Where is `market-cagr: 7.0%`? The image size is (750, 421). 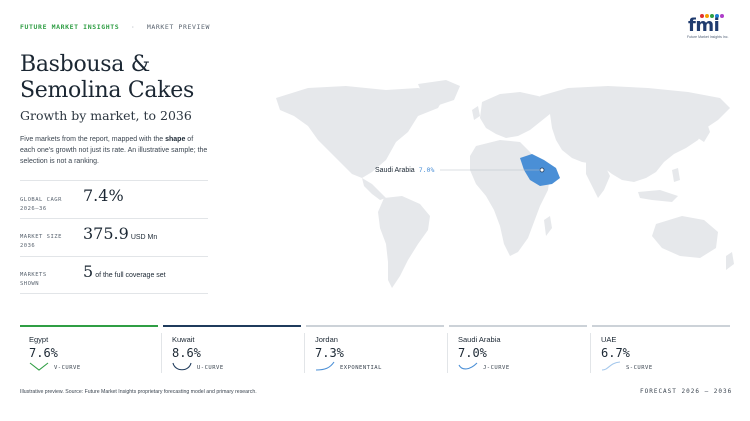
market-cagr: 7.0% is located at coordinates (472, 353).